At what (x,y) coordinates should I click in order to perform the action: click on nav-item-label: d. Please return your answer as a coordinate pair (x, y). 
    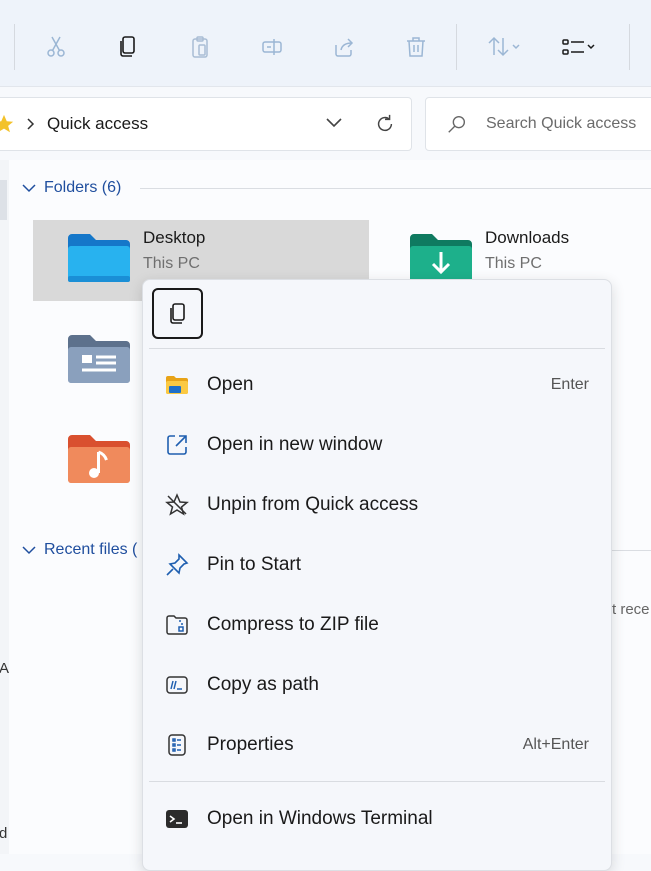
    Looking at the image, I should click on (4, 833).